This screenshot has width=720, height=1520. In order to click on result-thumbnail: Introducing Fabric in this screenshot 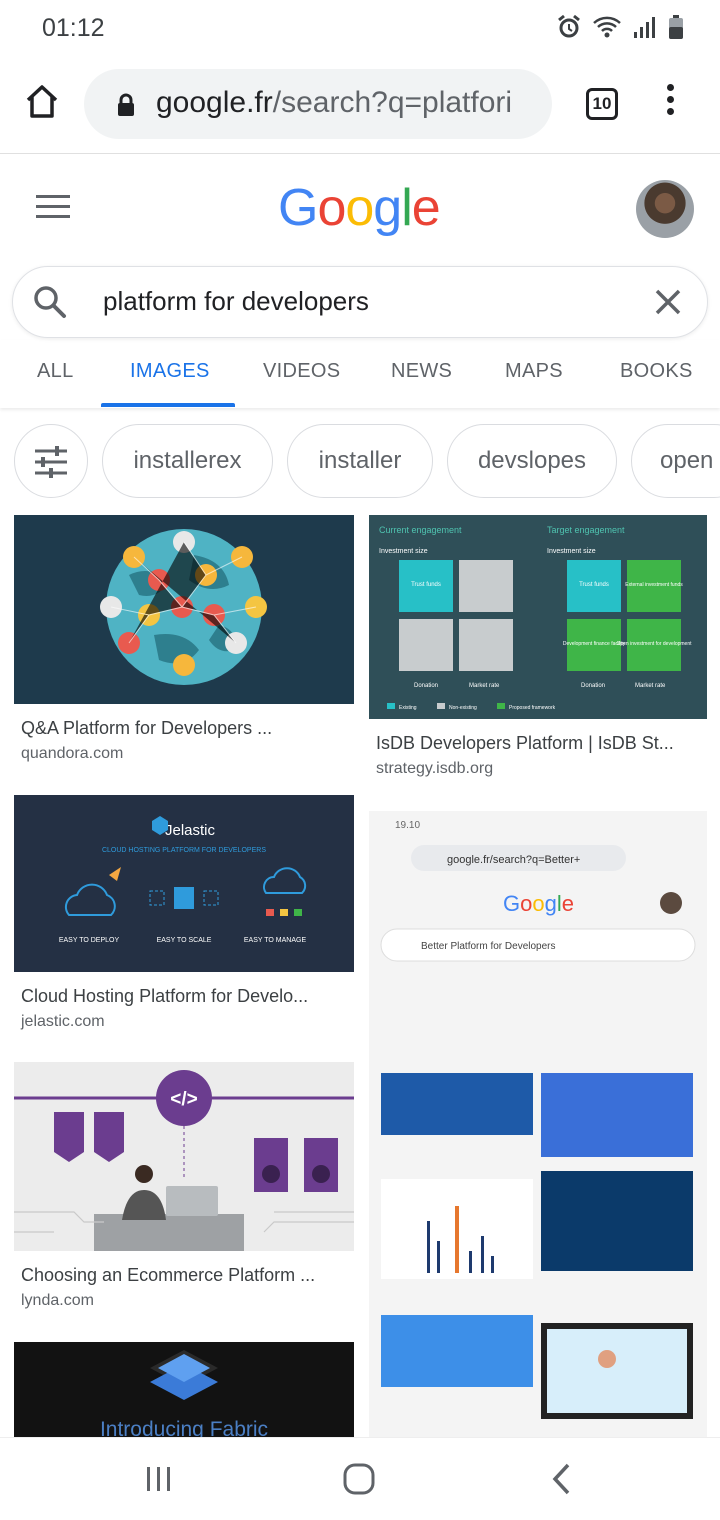, I will do `click(184, 1389)`.